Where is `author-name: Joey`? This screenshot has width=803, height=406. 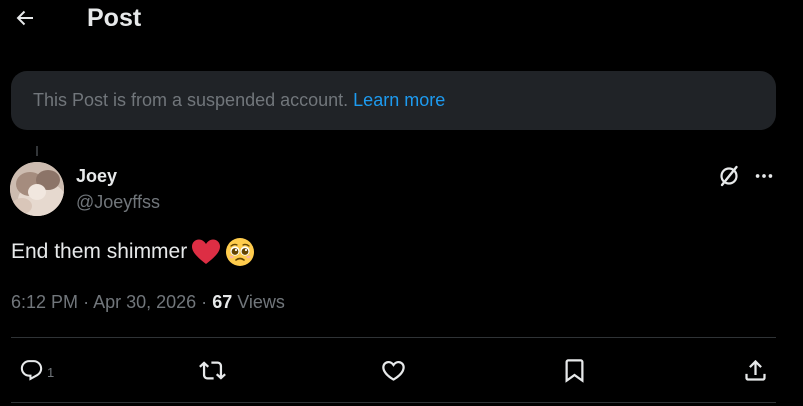 author-name: Joey is located at coordinates (96, 176).